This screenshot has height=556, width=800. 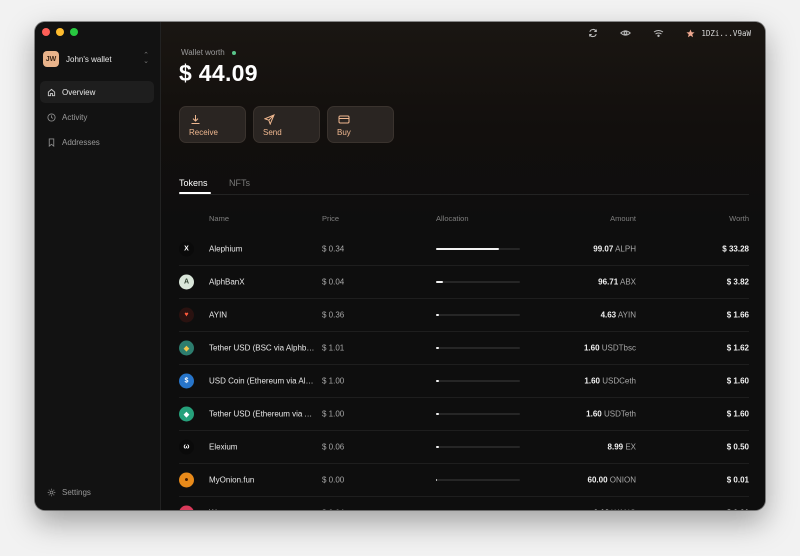 What do you see at coordinates (626, 33) in the screenshot?
I see `eye-icon` at bounding box center [626, 33].